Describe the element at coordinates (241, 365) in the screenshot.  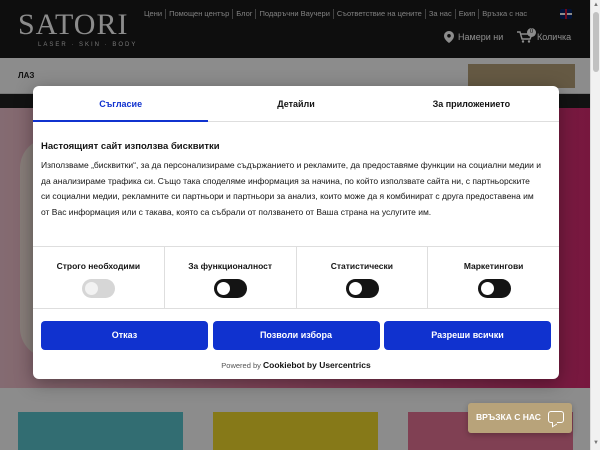
I see `powered-prefix: Powered by` at that location.